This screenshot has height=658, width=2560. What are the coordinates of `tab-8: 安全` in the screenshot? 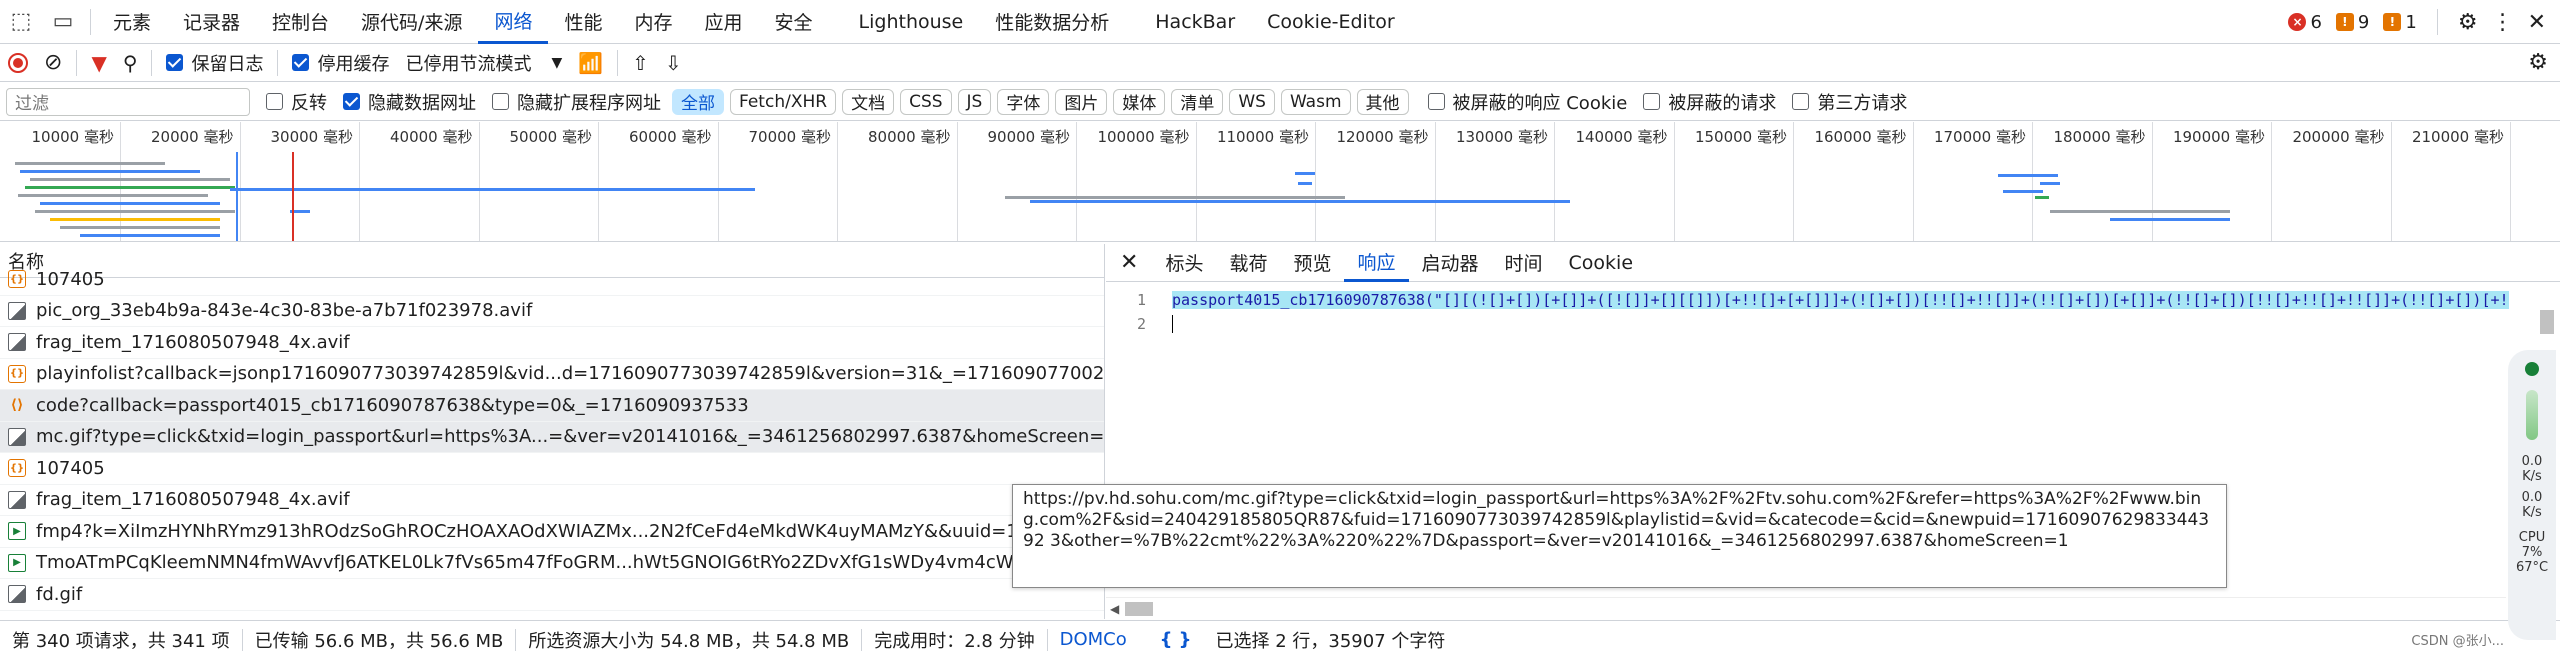 It's located at (794, 22).